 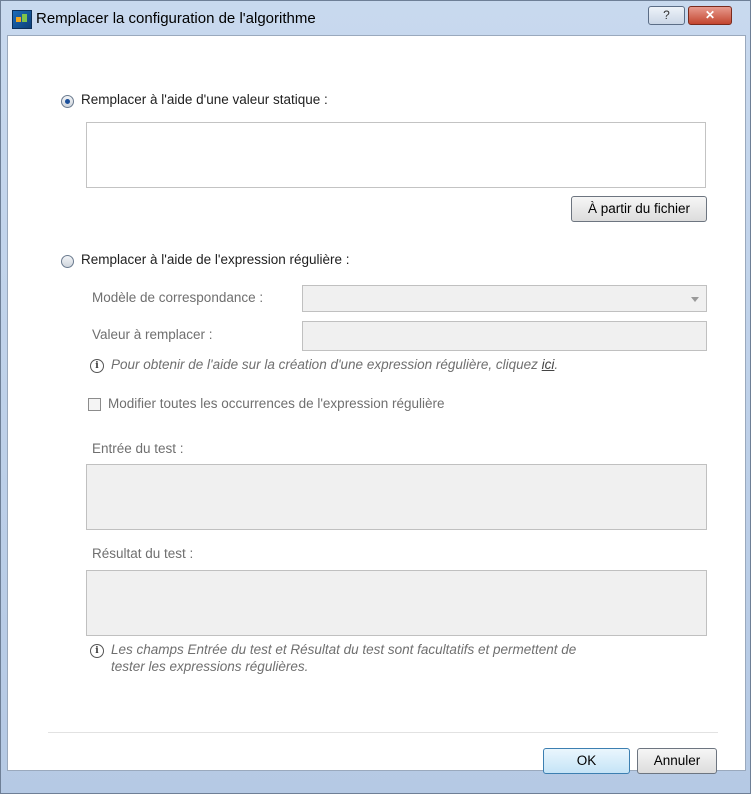 What do you see at coordinates (138, 448) in the screenshot?
I see `test-input-label: Entrée du test :` at bounding box center [138, 448].